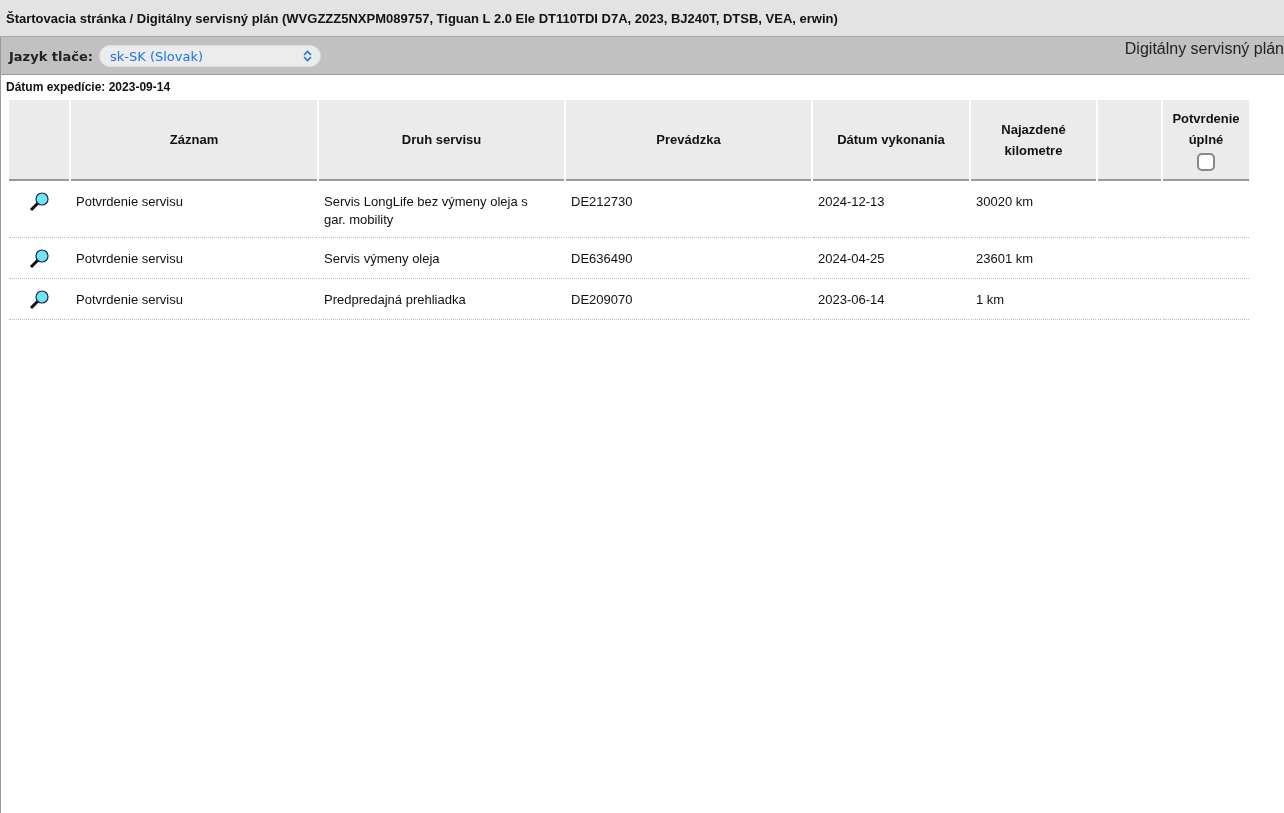 This screenshot has height=813, width=1284. I want to click on column-header: Najazdené kilometre, so click(1033, 140).